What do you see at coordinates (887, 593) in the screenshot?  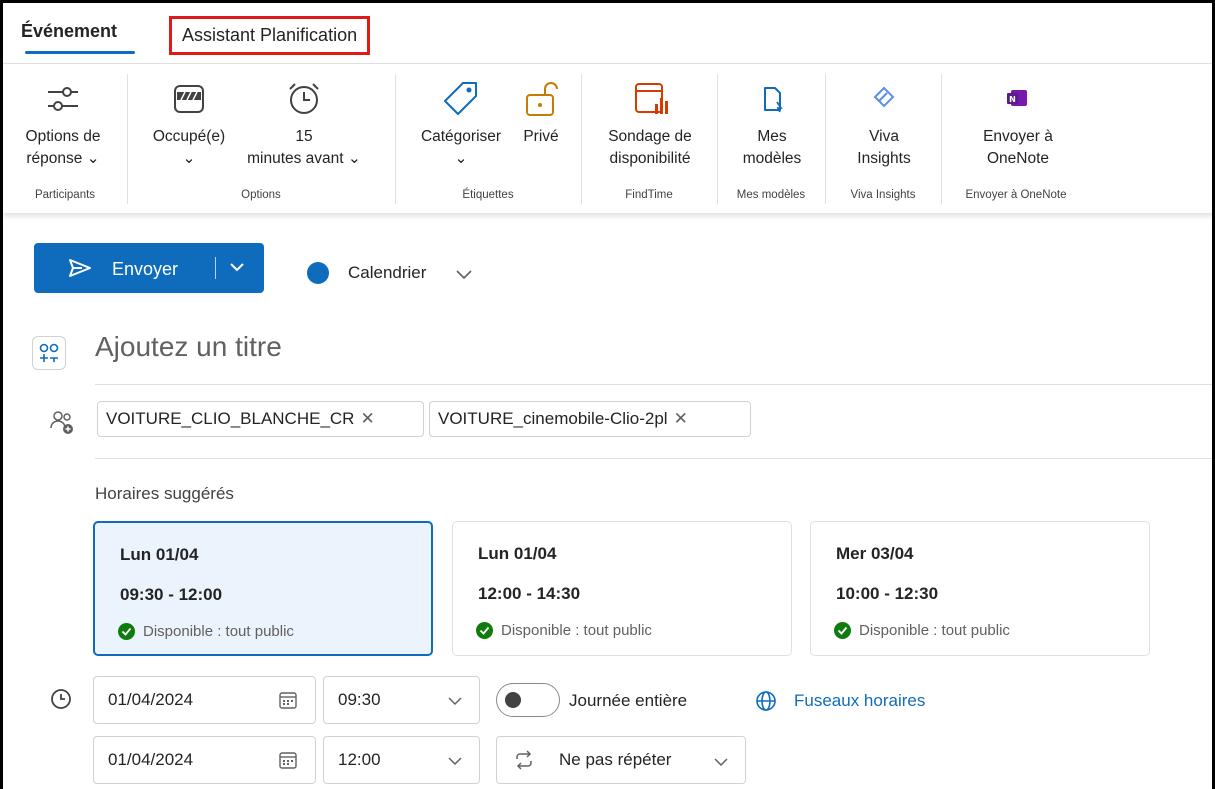 I see `suggestion-time: 10:00 - 12:30` at bounding box center [887, 593].